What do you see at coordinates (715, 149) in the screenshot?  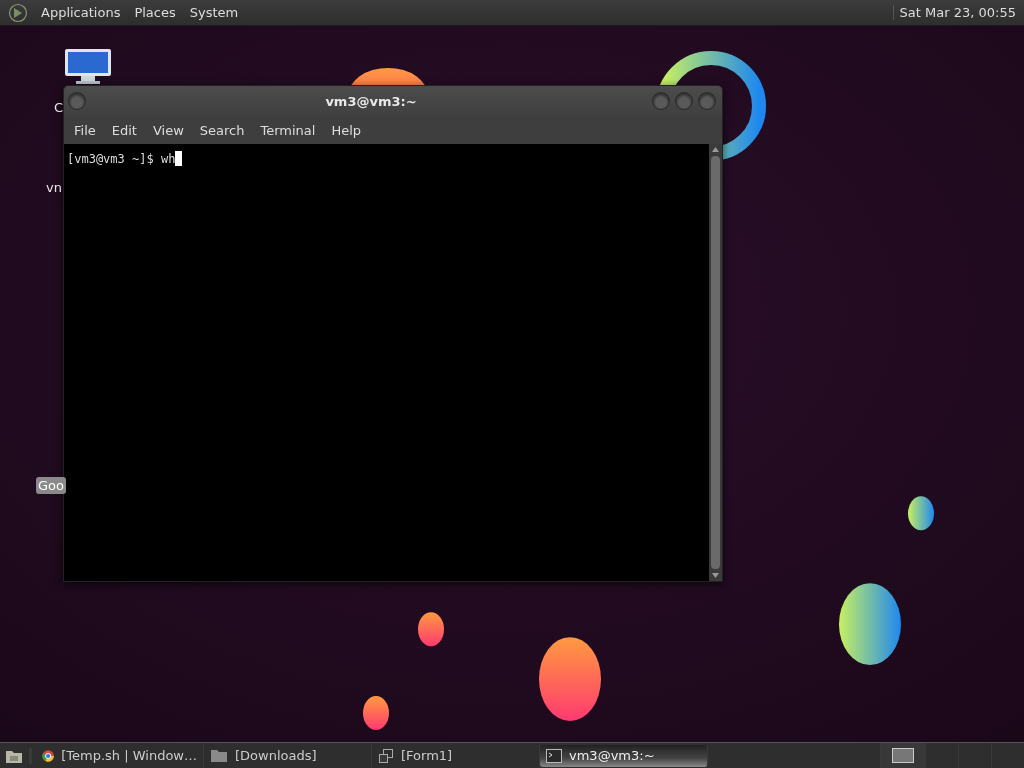 I see `scroll-up-icon` at bounding box center [715, 149].